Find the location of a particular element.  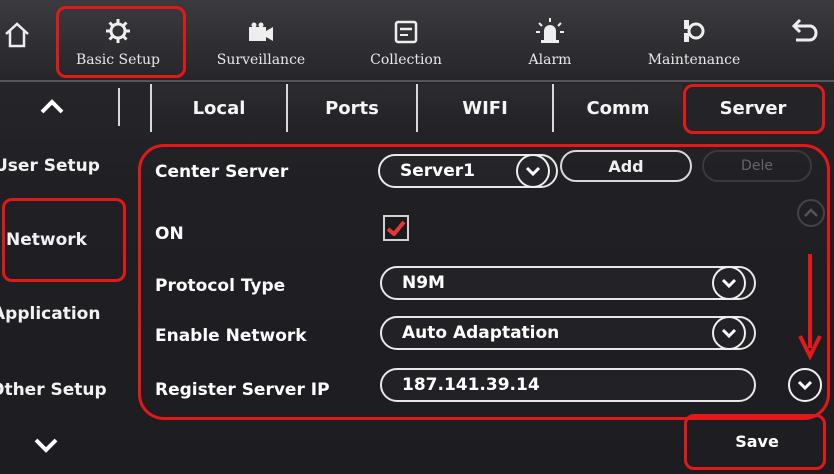

center-server-label: Center Server is located at coordinates (222, 172).